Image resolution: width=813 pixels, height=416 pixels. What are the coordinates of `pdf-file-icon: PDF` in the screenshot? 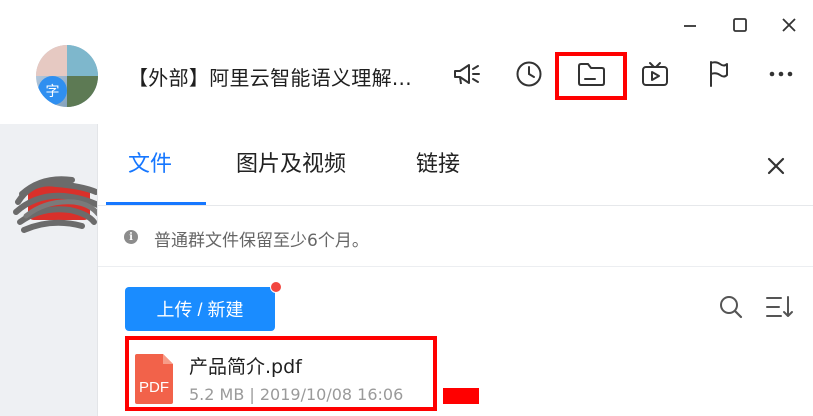 It's located at (154, 379).